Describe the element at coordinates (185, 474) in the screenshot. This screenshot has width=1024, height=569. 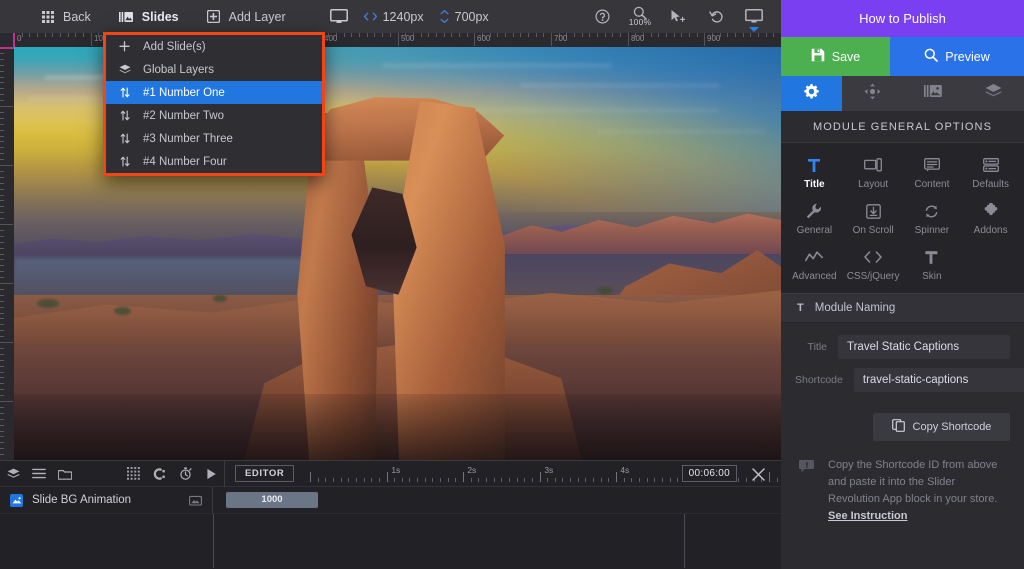
I see `stopwatch-icon` at that location.